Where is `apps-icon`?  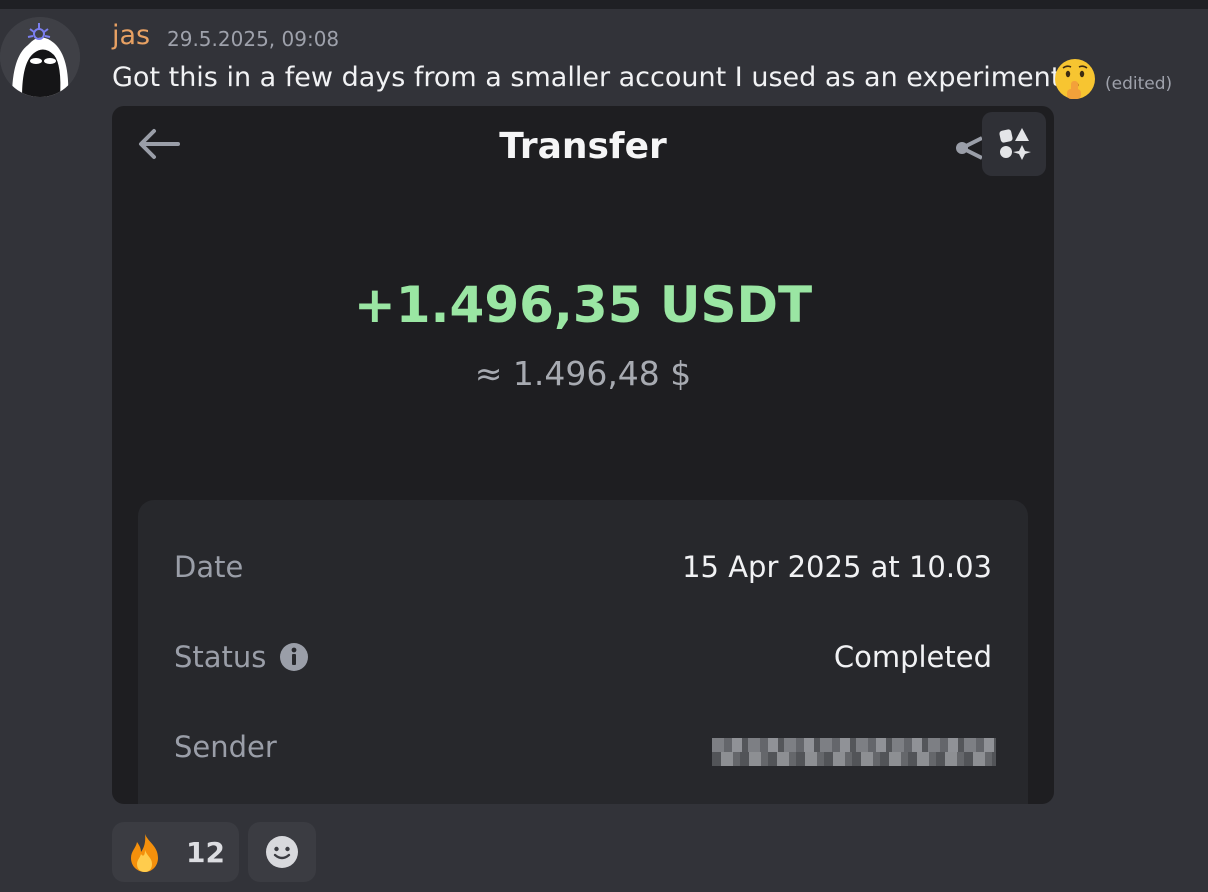 apps-icon is located at coordinates (1015, 144).